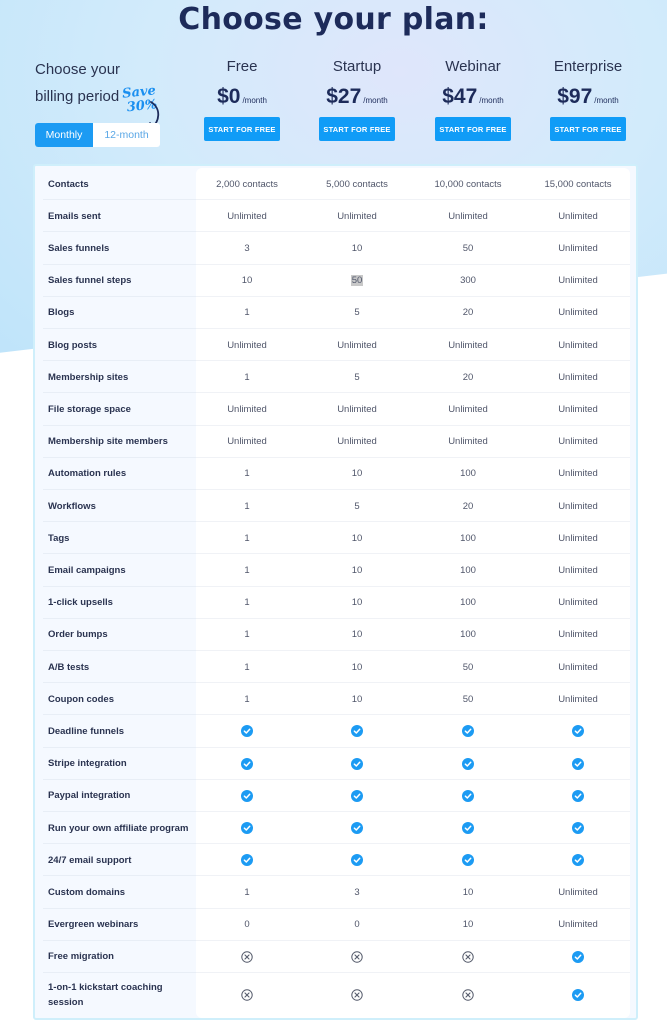 The width and height of the screenshot is (667, 1024). I want to click on table-row: Order bumps 1 10 100 Unlimited, so click(332, 635).